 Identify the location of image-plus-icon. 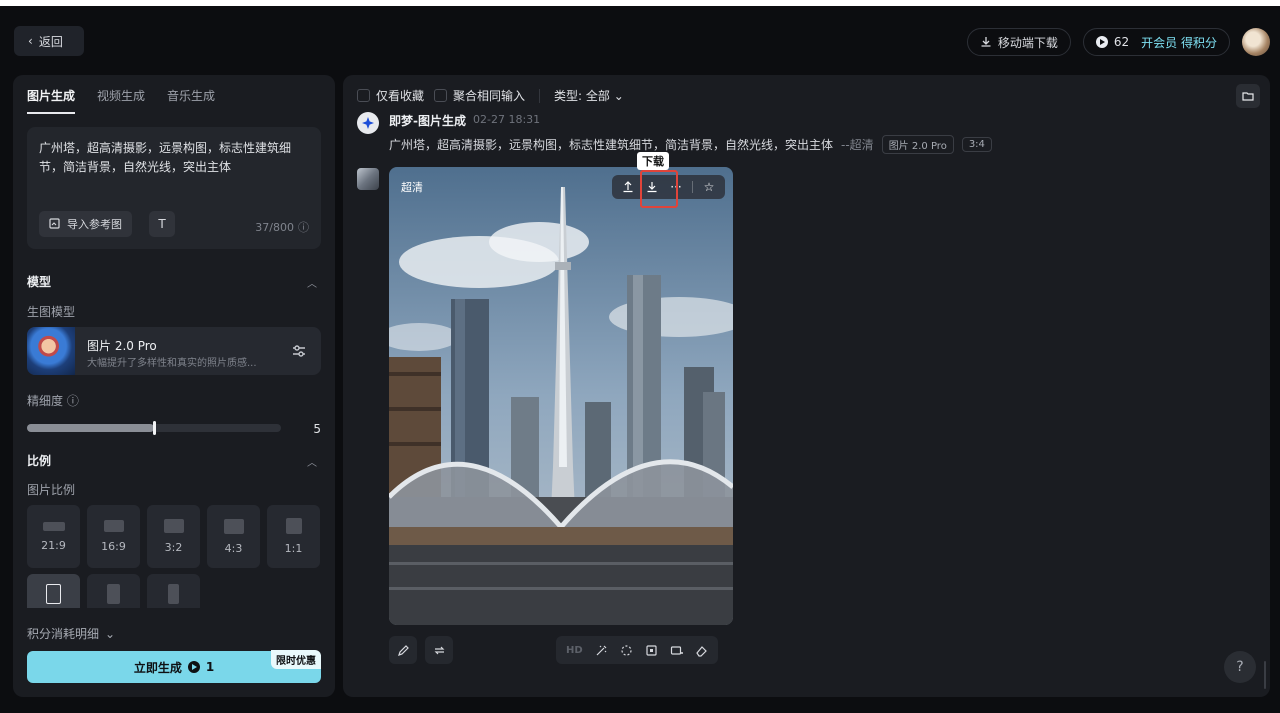
(54, 223).